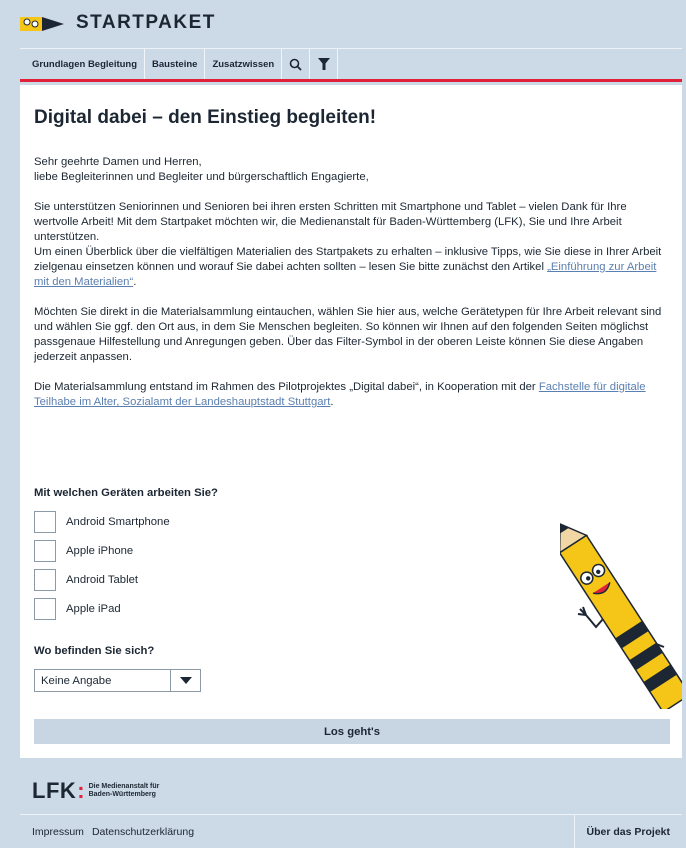  I want to click on dropdown-arrow, so click(185, 680).